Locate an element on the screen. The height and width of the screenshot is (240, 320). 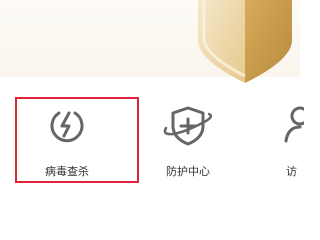
access-tile: 访 is located at coordinates (293, 140).